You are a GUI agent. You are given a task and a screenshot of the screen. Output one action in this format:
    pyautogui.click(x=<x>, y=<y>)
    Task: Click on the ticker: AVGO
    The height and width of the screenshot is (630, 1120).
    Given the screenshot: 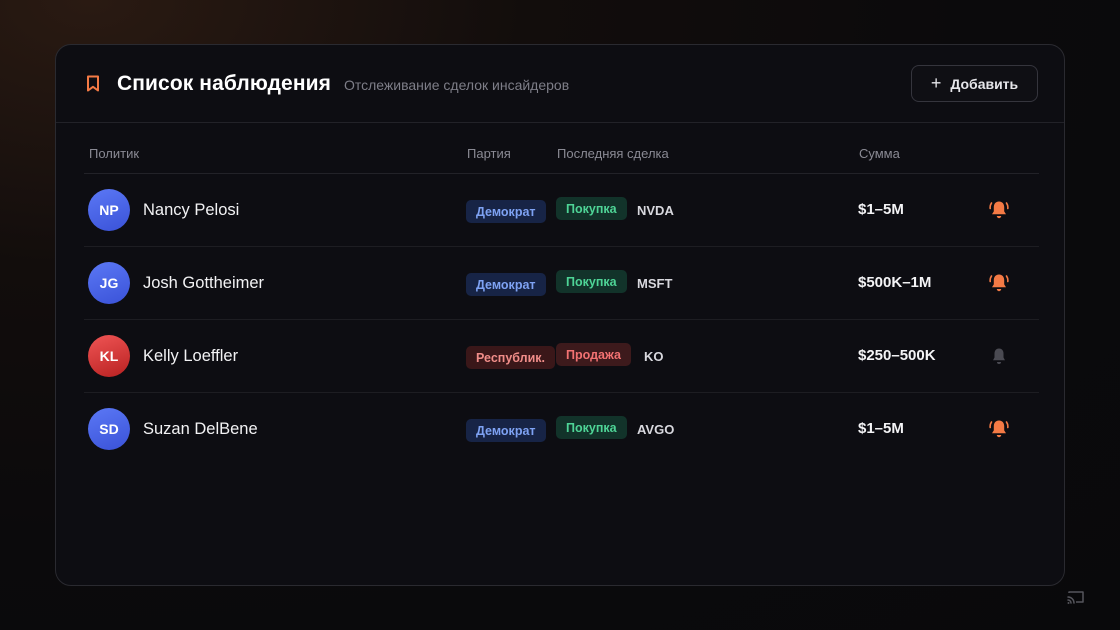 What is the action you would take?
    pyautogui.click(x=656, y=429)
    